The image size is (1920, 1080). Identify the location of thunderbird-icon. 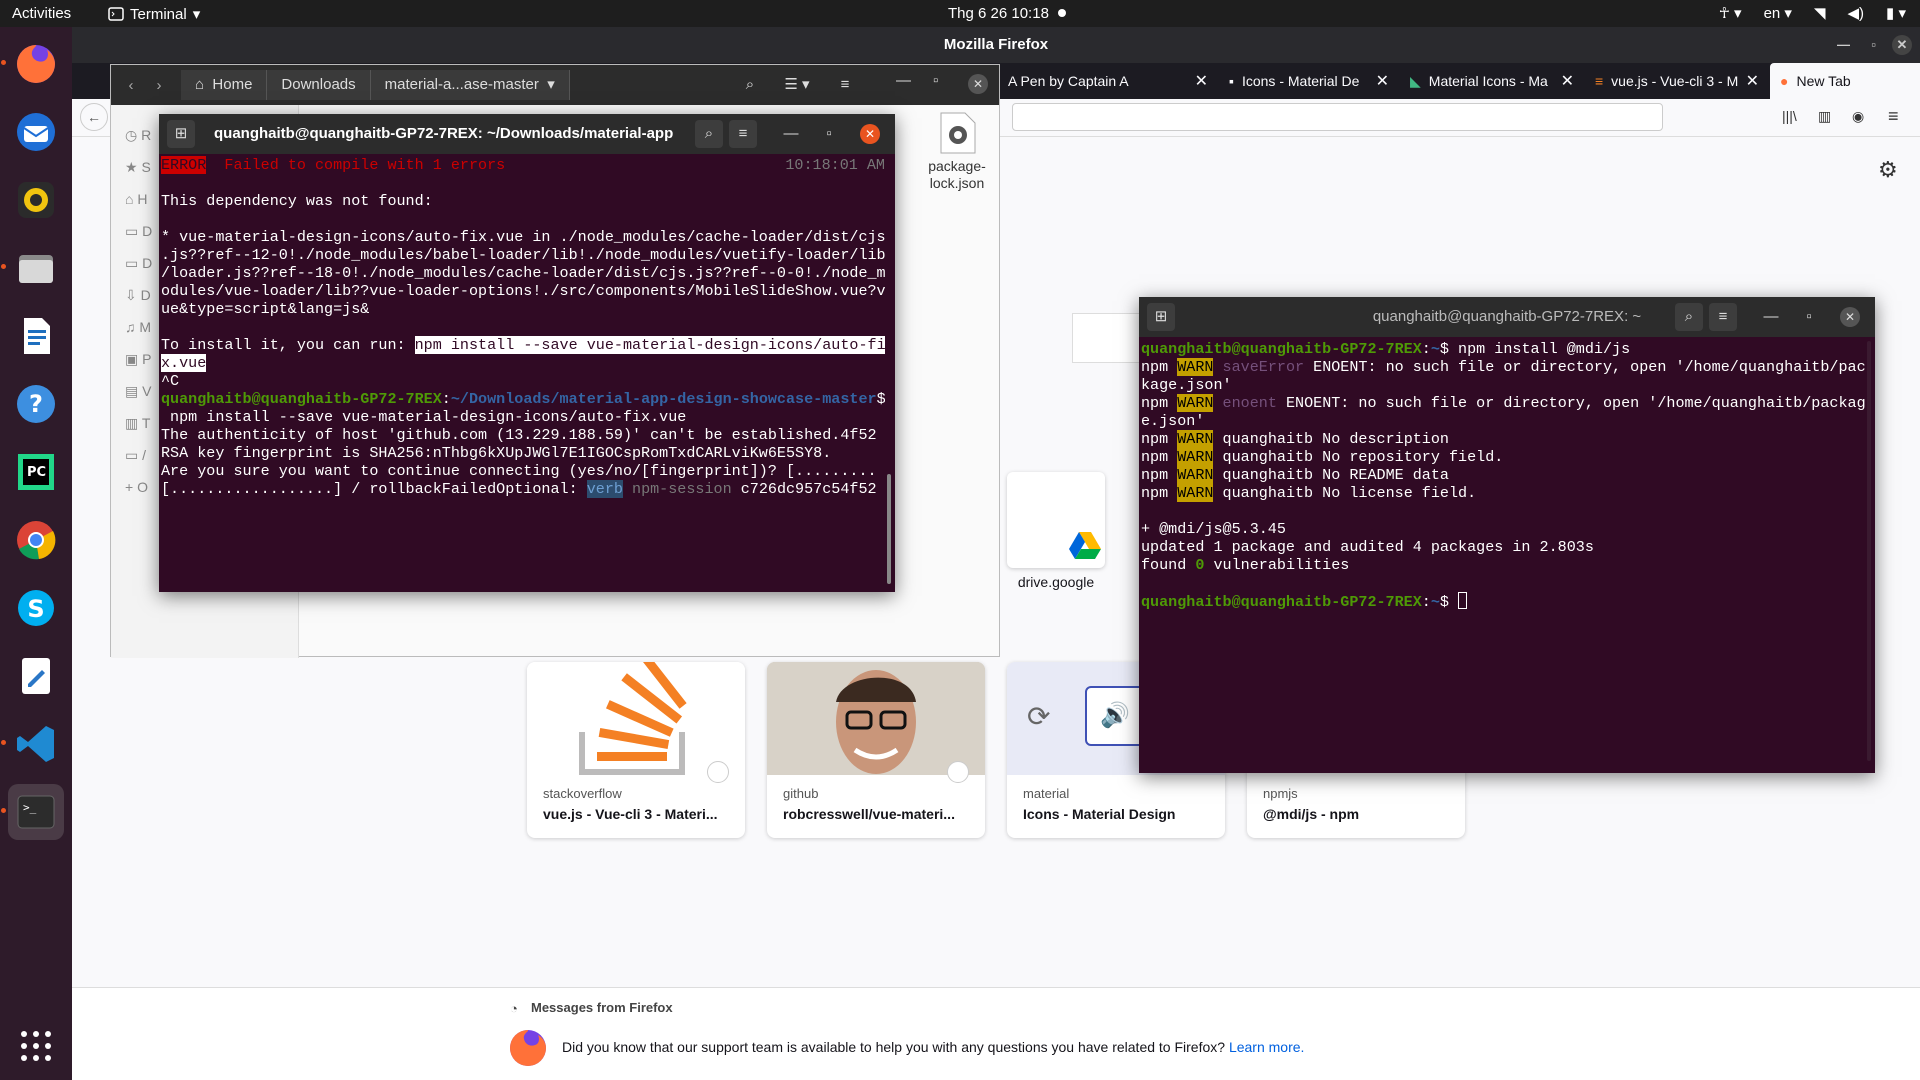
(36, 132).